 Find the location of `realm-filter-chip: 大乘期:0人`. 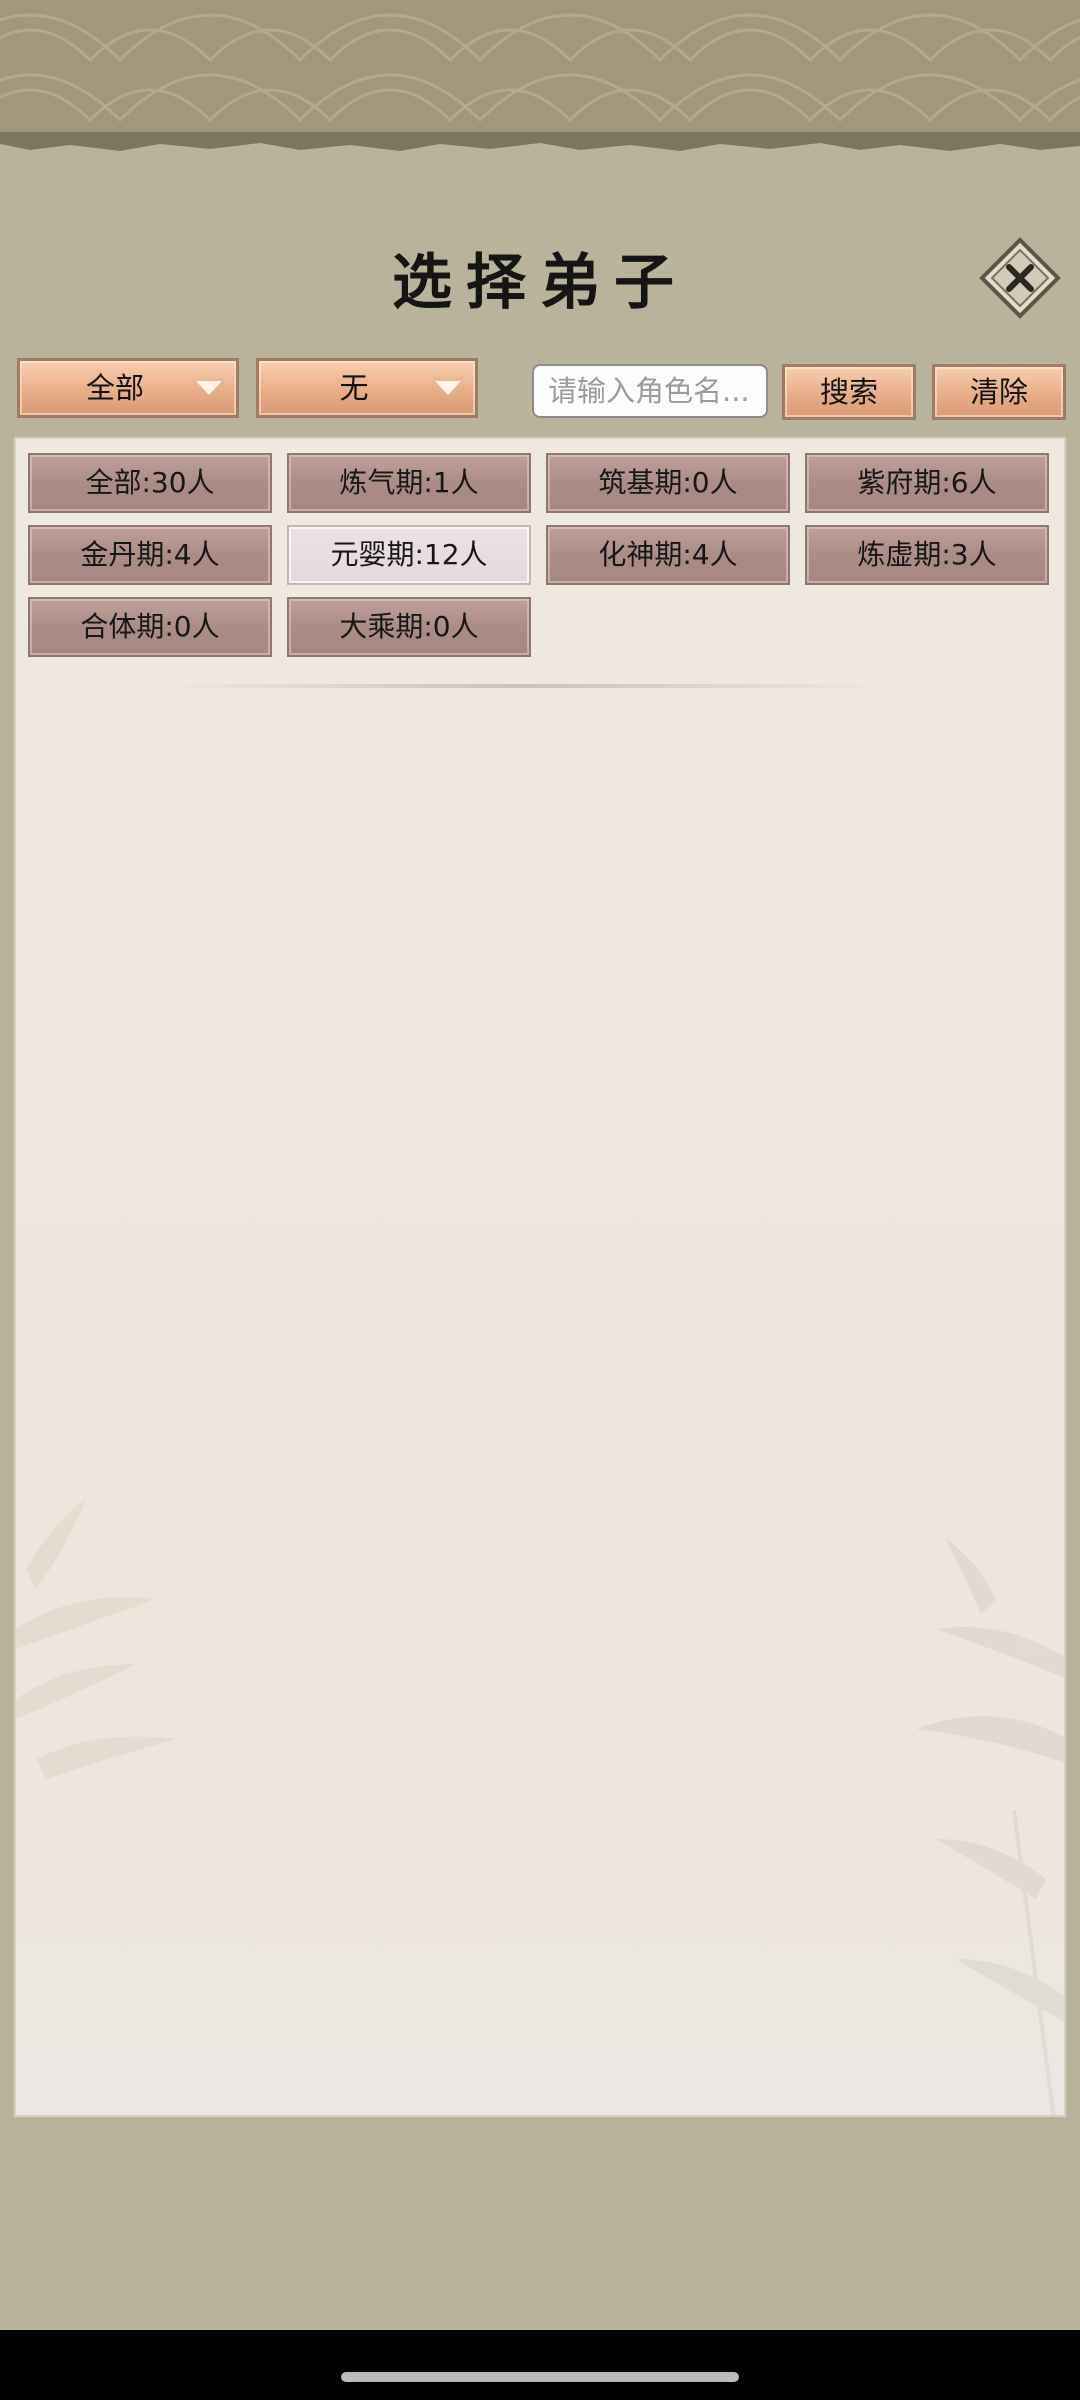

realm-filter-chip: 大乘期:0人 is located at coordinates (409, 627).